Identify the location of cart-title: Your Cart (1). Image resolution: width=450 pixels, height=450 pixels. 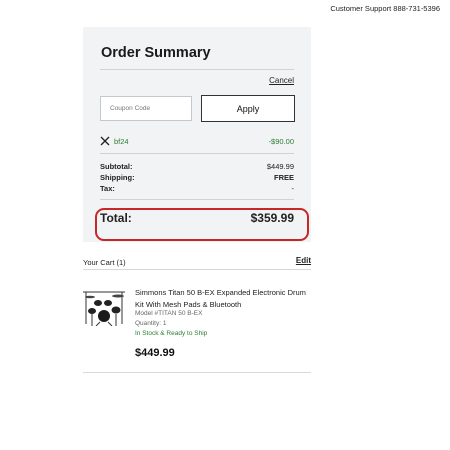
(104, 262).